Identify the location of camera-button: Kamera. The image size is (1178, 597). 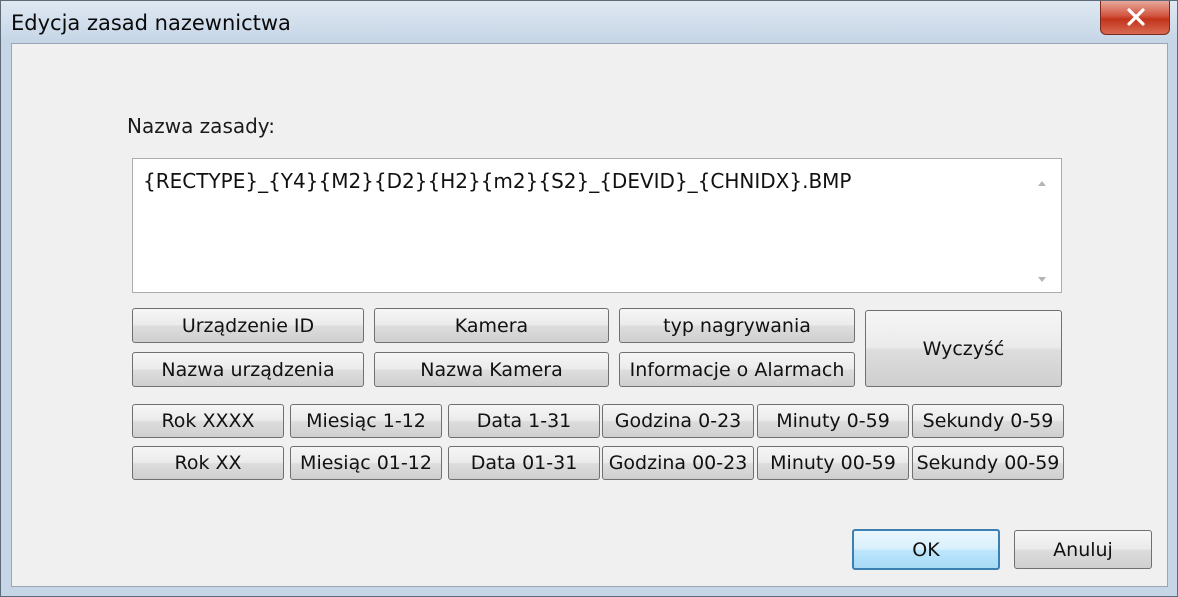
(491, 325).